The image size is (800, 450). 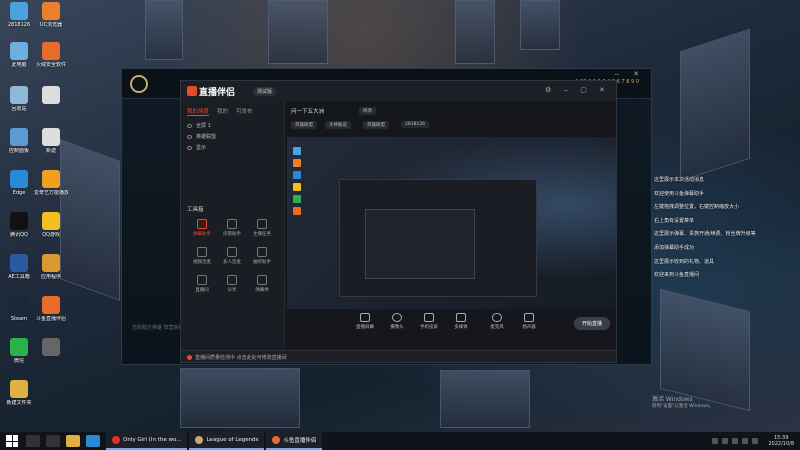 What do you see at coordinates (781, 441) in the screenshot?
I see `clock: 15:39 2022/10/8` at bounding box center [781, 441].